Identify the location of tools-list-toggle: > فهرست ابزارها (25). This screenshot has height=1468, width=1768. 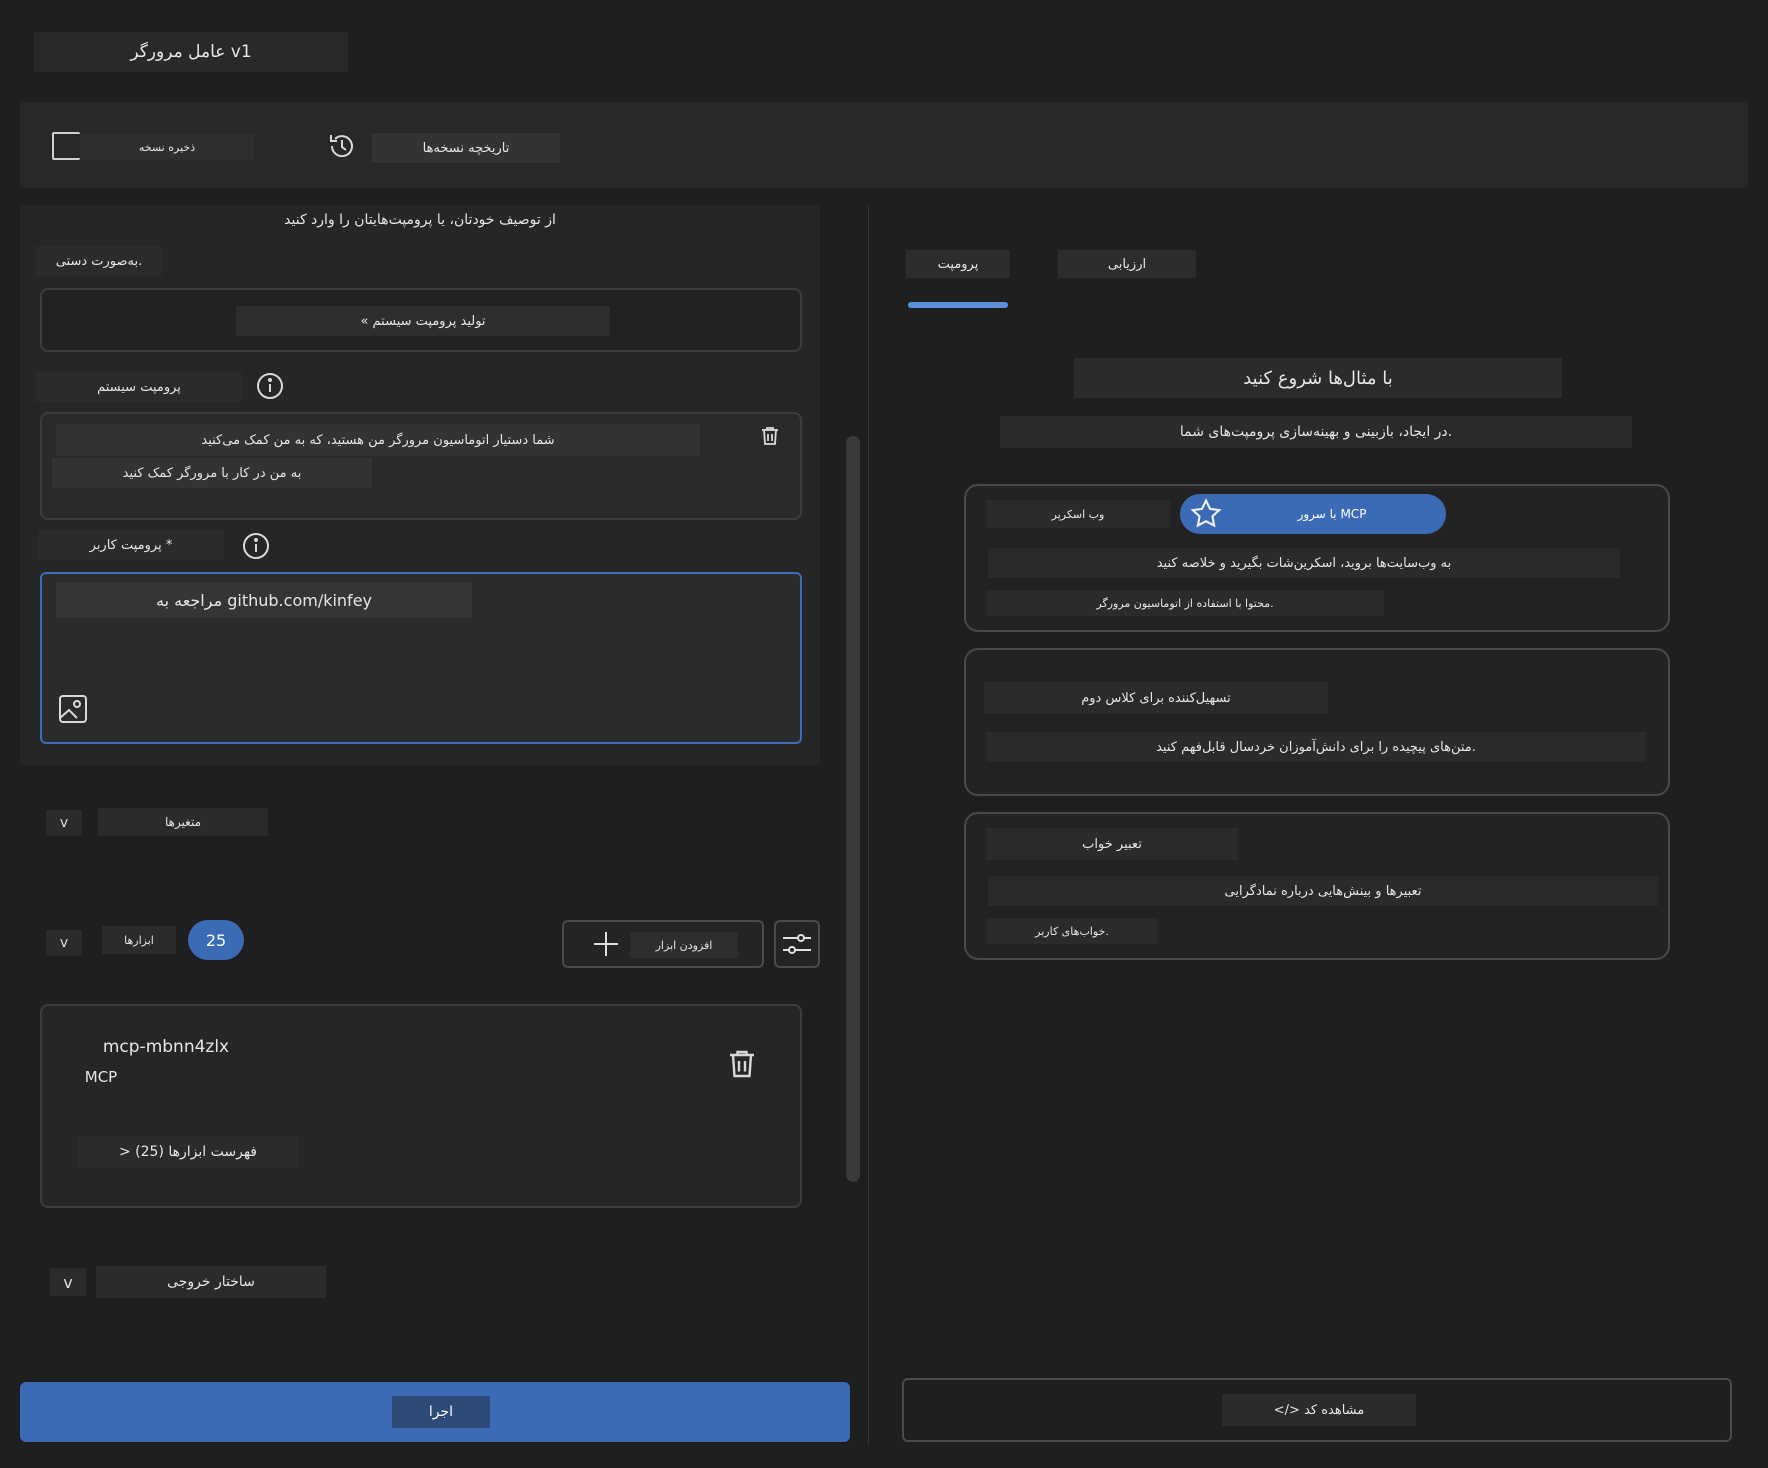
(188, 1152).